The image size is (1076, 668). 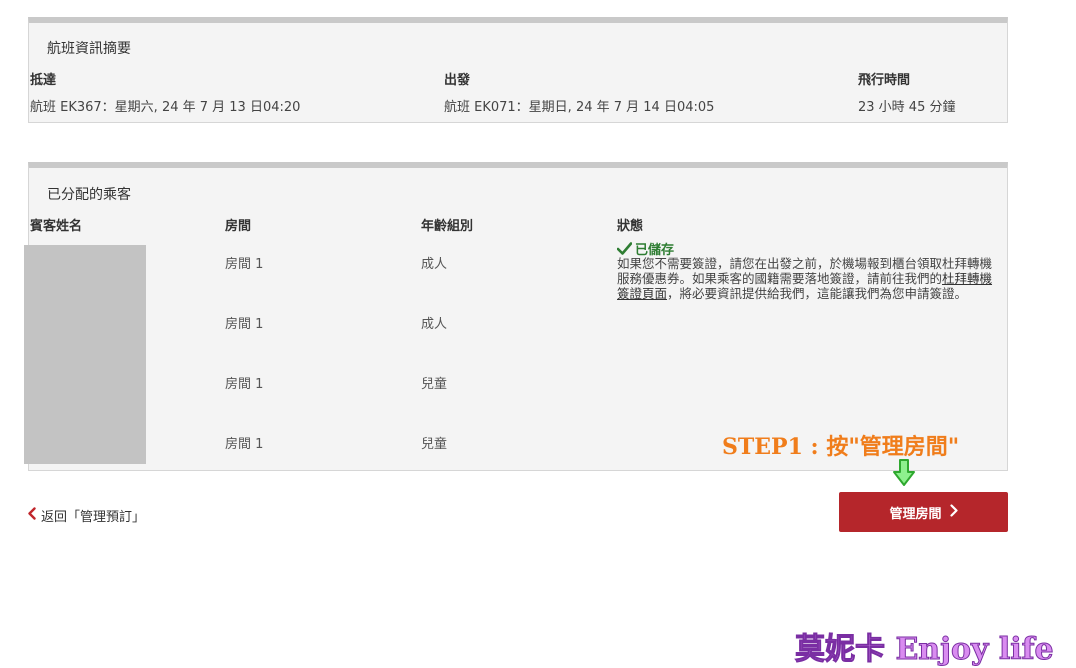 I want to click on row-2-room: 房間 1, so click(x=244, y=324).